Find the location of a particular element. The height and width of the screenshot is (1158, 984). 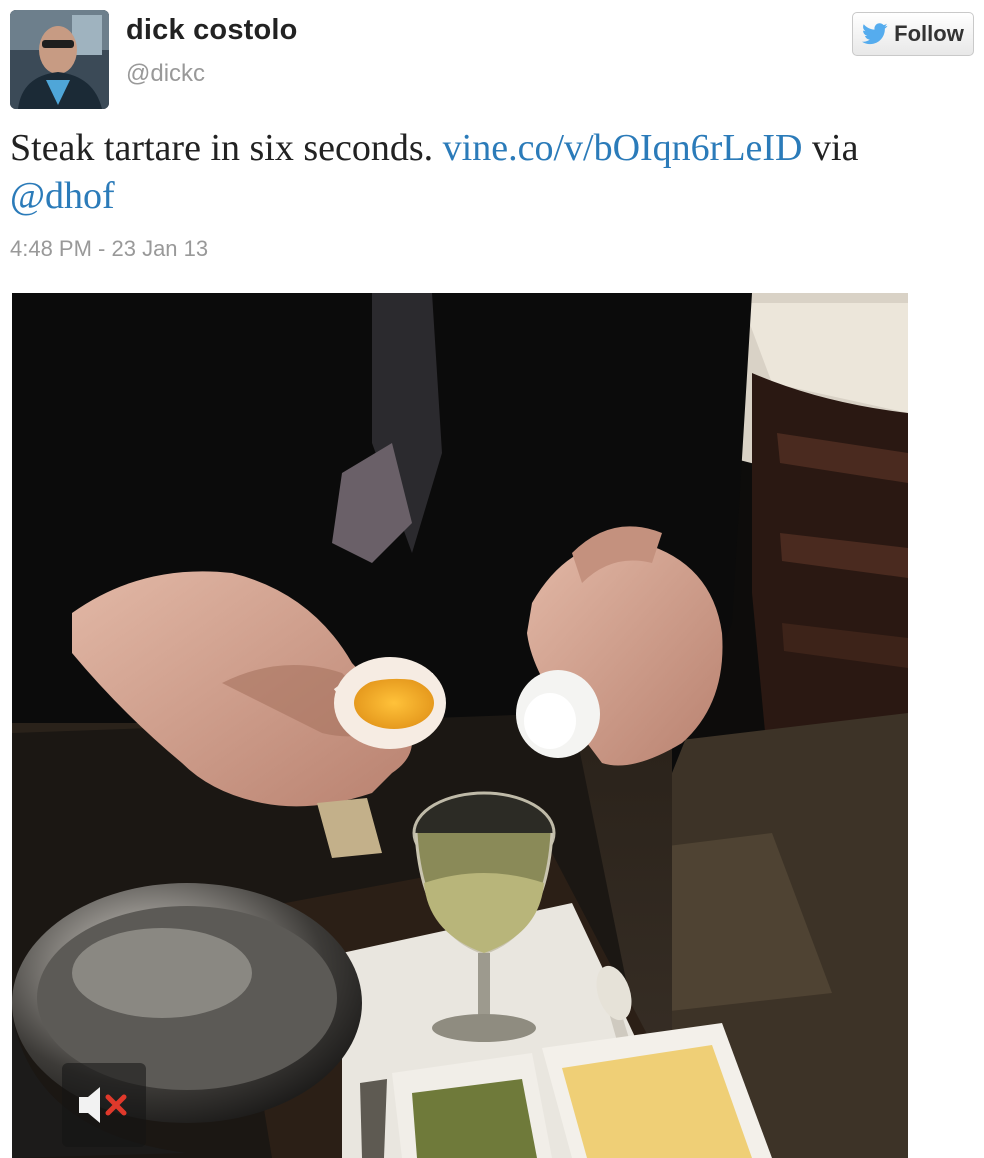

follow-button: Follow is located at coordinates (913, 34).